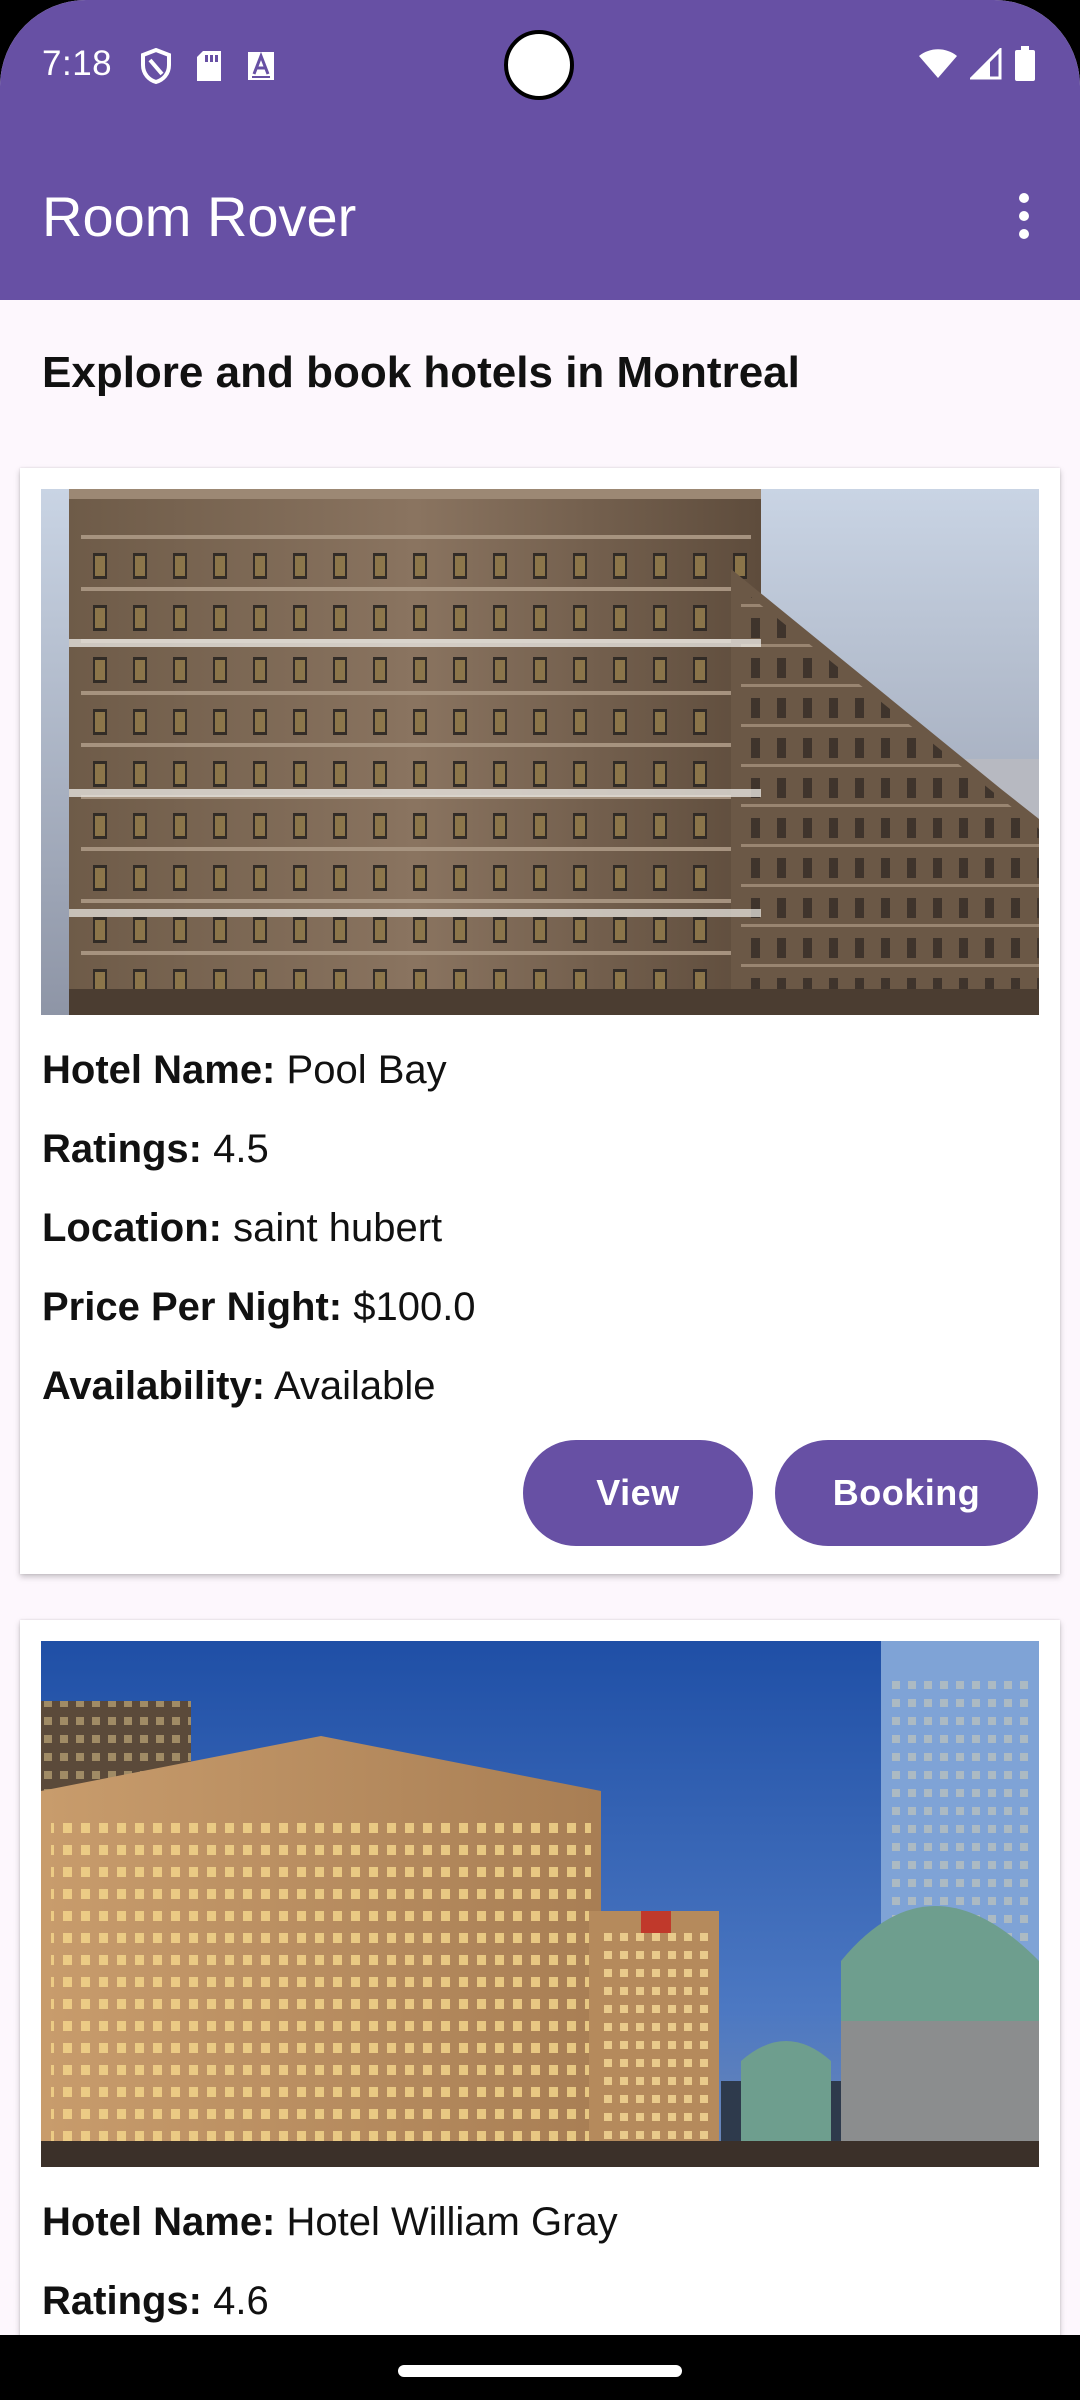 The image size is (1080, 2400). Describe the element at coordinates (338, 1228) in the screenshot. I see `location-value: saint hubert` at that location.